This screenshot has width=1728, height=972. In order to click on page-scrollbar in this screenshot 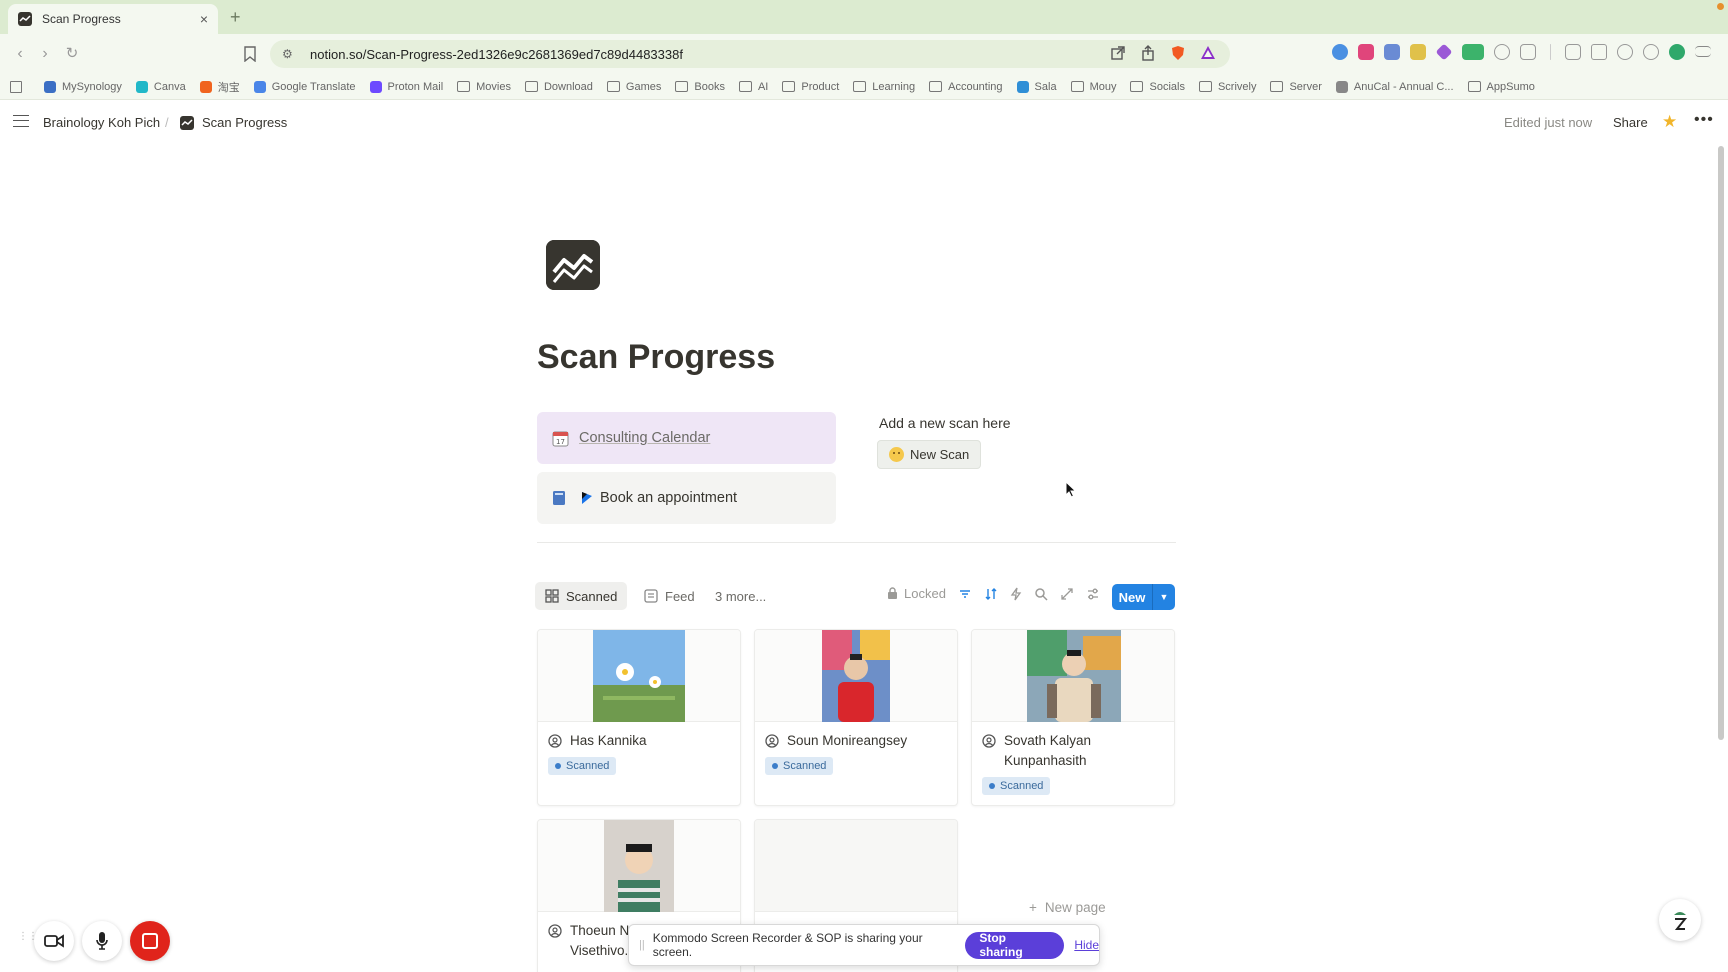, I will do `click(1721, 443)`.